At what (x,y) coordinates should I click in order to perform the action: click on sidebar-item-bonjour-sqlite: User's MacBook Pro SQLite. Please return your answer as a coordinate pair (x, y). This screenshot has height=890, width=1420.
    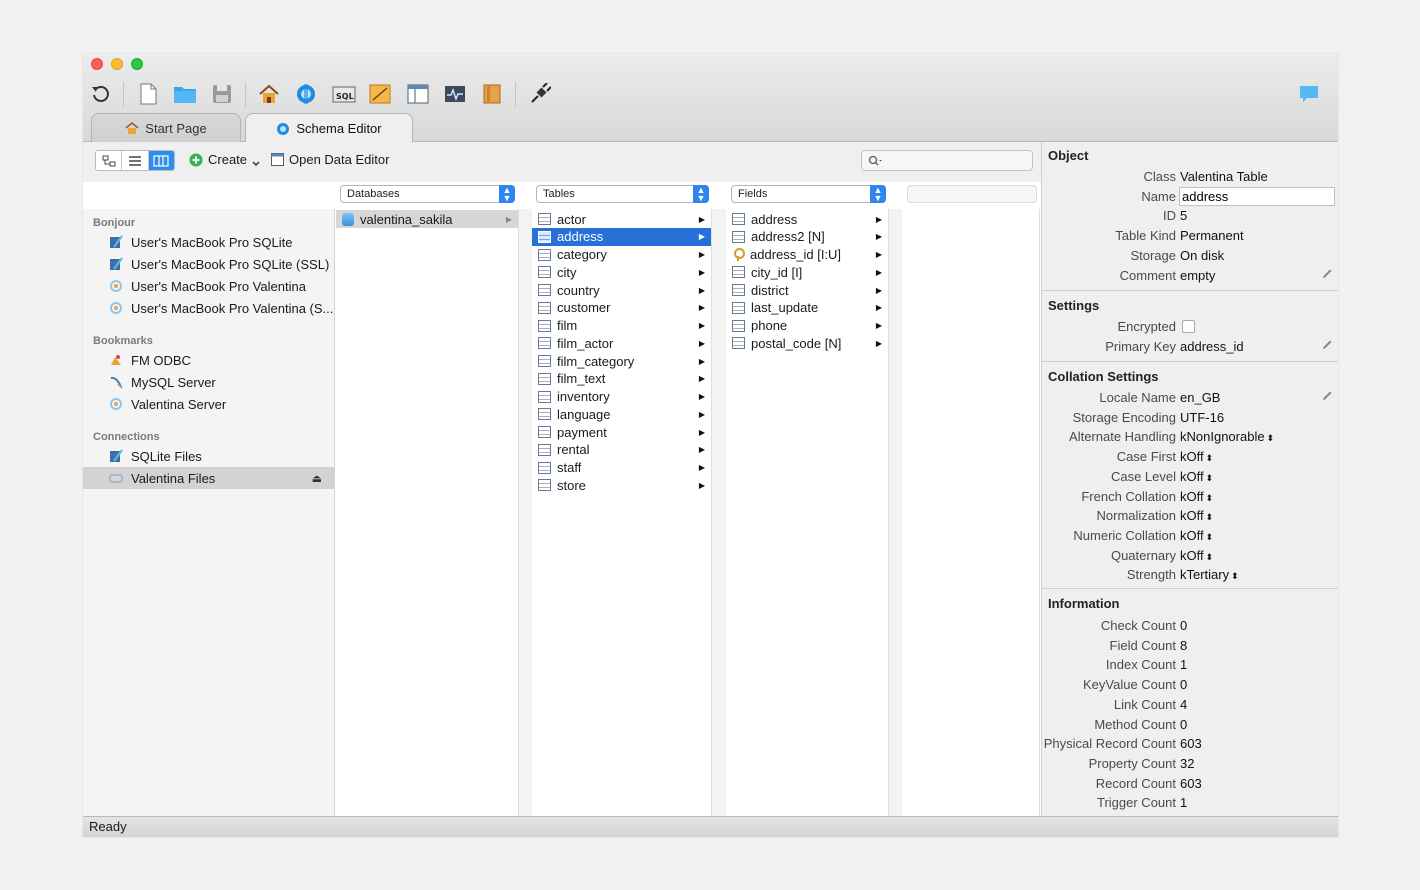
    Looking at the image, I should click on (208, 242).